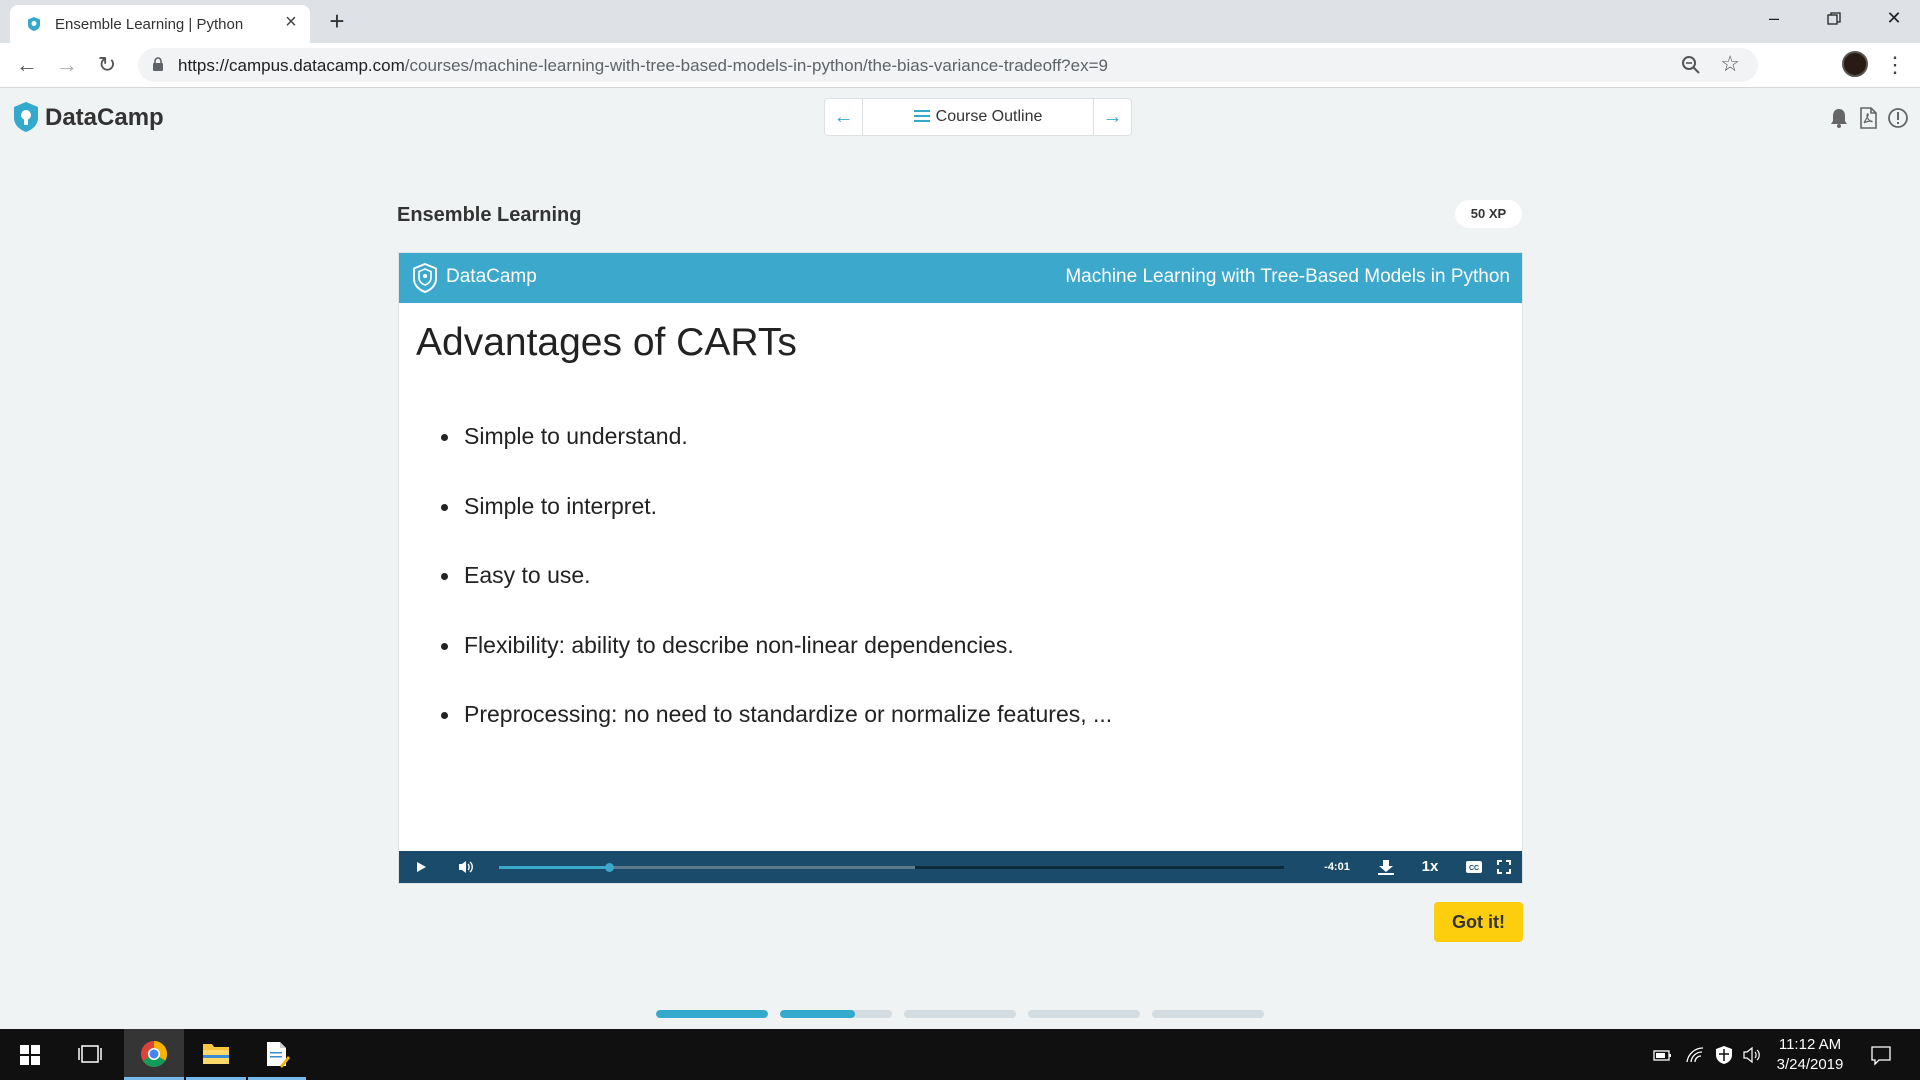  I want to click on task-view-icon, so click(90, 1054).